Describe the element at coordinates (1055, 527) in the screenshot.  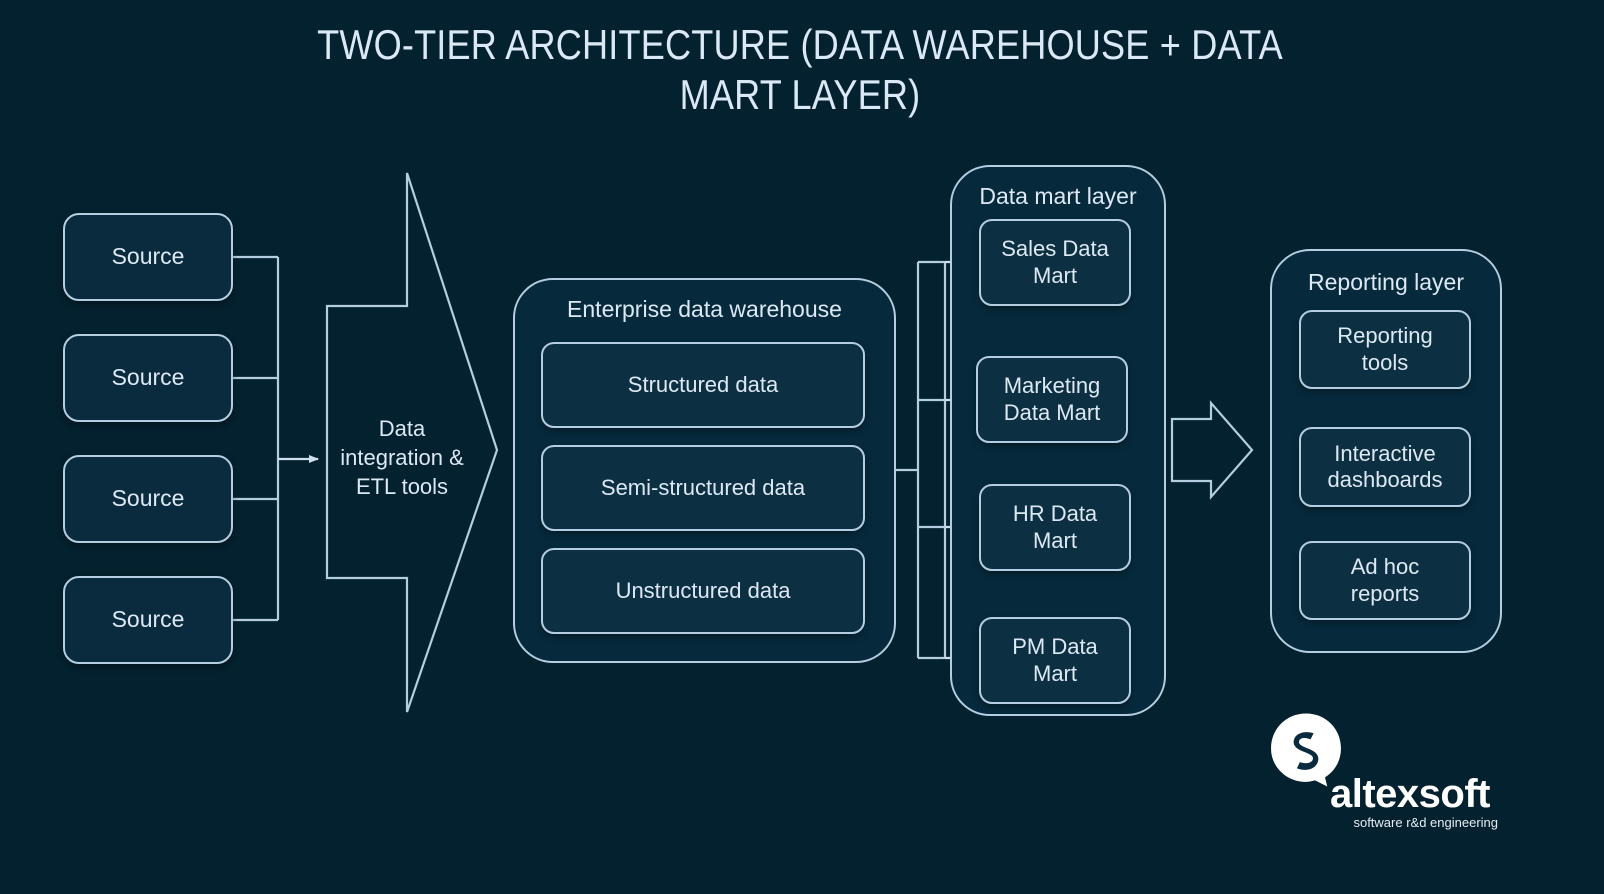
I see `data-mart-hr: HR Data Mart` at that location.